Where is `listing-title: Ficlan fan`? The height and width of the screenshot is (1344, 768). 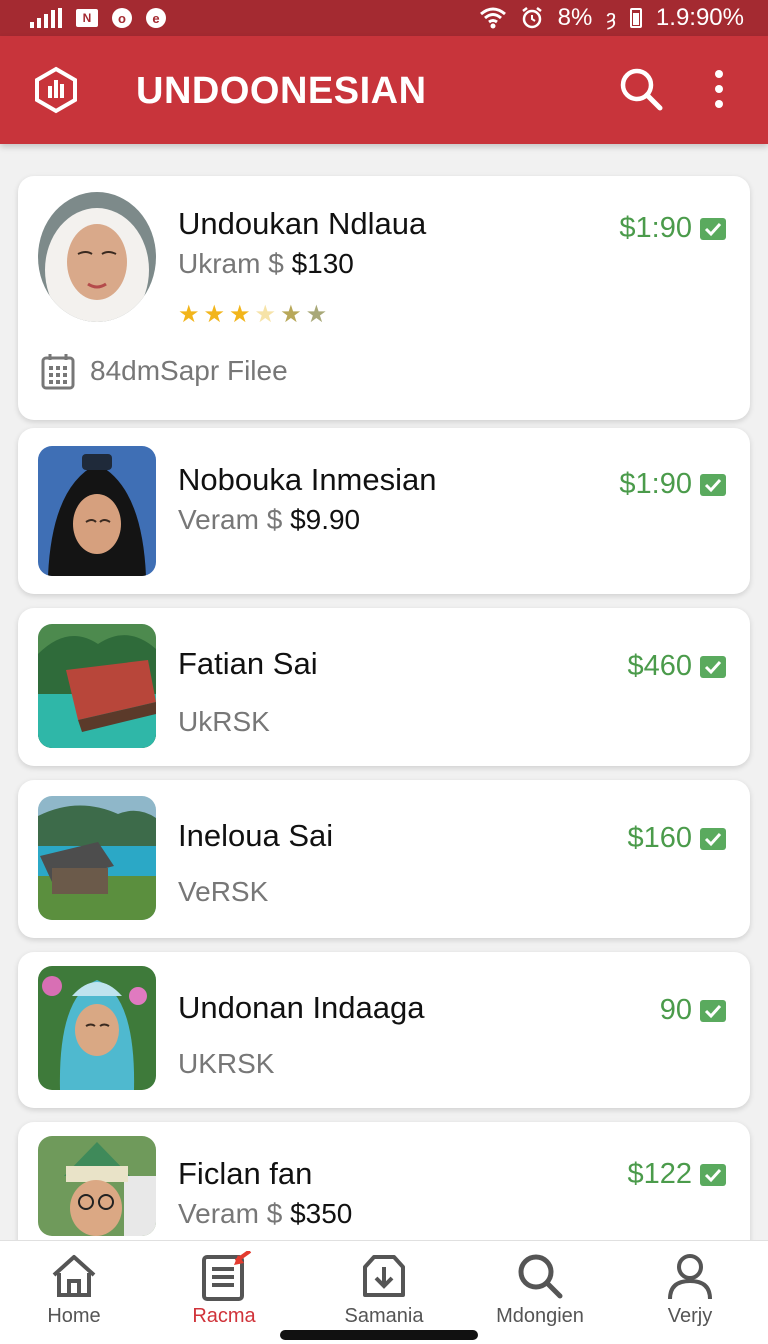
listing-title: Ficlan fan is located at coordinates (245, 1173).